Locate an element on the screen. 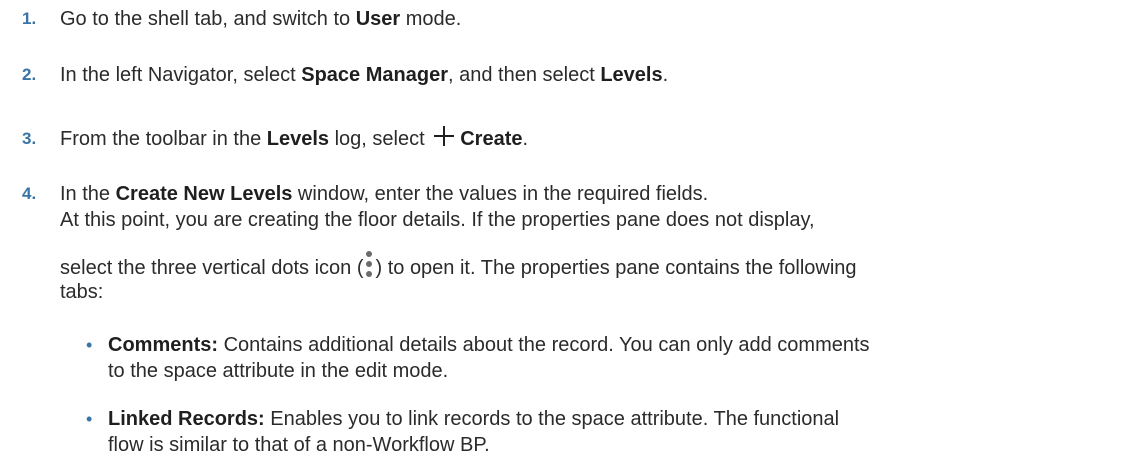 The width and height of the screenshot is (1145, 468). bullet-label: Comments: is located at coordinates (163, 345).